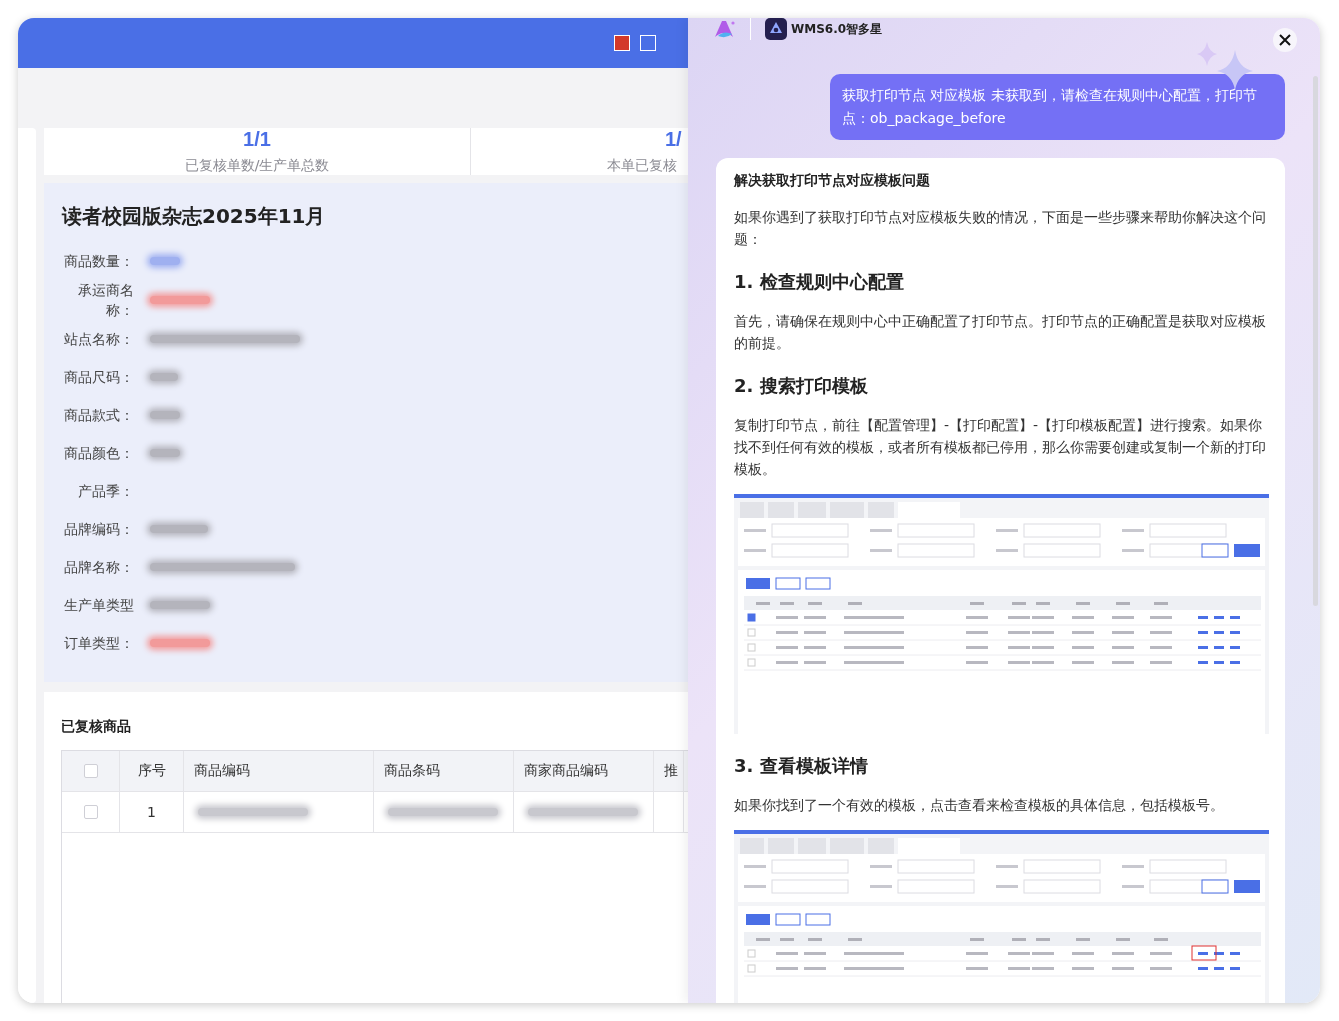  I want to click on section-title: 已复核商品, so click(96, 726).